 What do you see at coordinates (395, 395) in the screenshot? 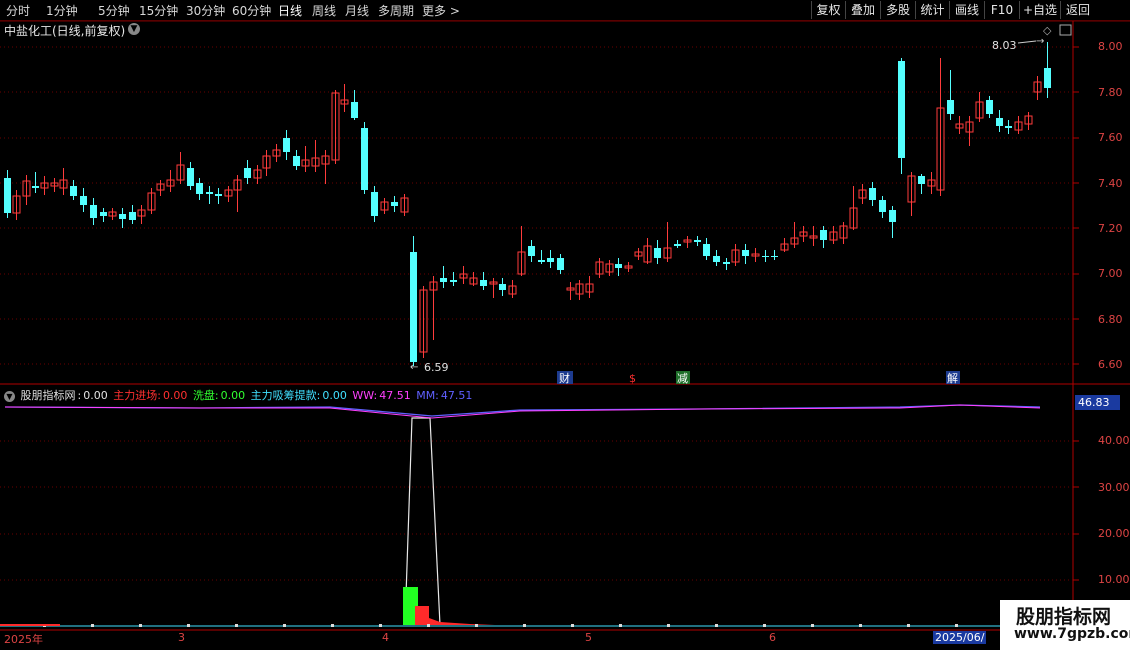
I see `ww-value: 47.51` at bounding box center [395, 395].